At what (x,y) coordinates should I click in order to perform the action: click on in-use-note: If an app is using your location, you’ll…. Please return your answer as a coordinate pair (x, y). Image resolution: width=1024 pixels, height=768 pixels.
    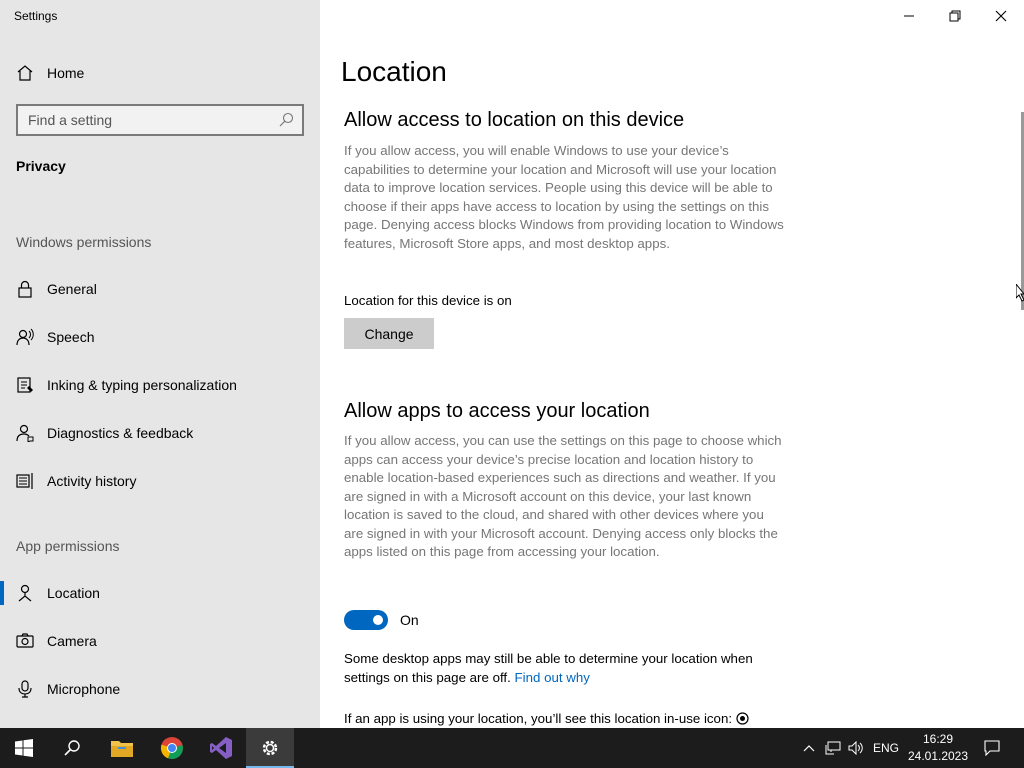
    Looking at the image, I should click on (546, 718).